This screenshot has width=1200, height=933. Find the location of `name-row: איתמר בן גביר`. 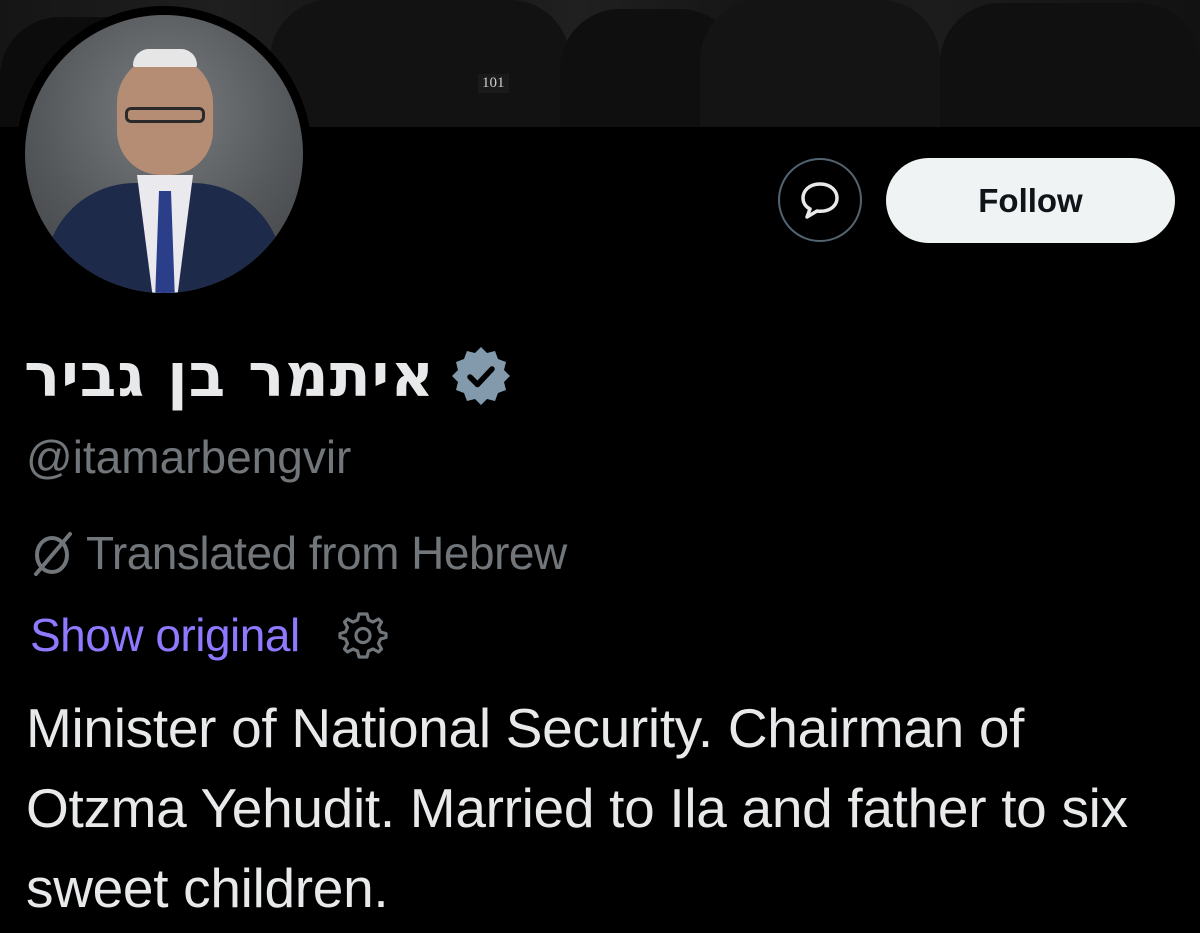

name-row: איתמר בן גביר is located at coordinates (268, 376).